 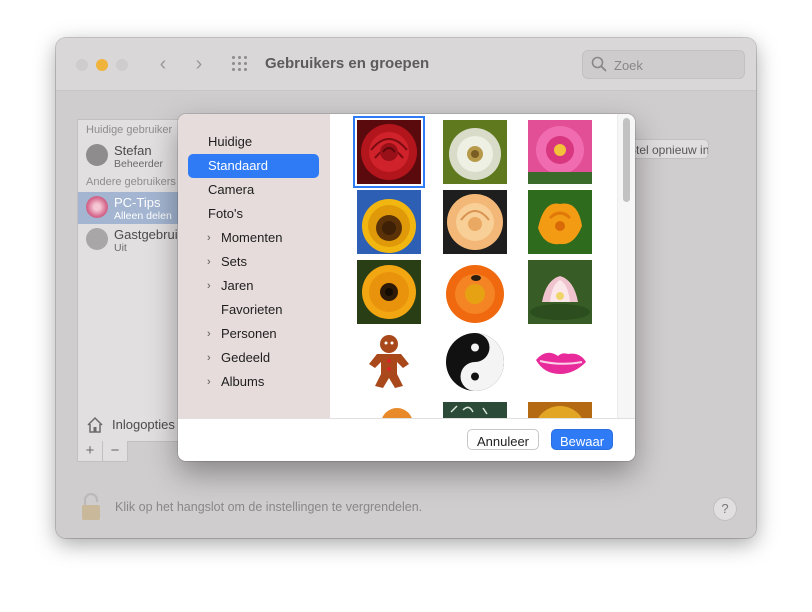 I want to click on padlock-icon, so click(x=91, y=507).